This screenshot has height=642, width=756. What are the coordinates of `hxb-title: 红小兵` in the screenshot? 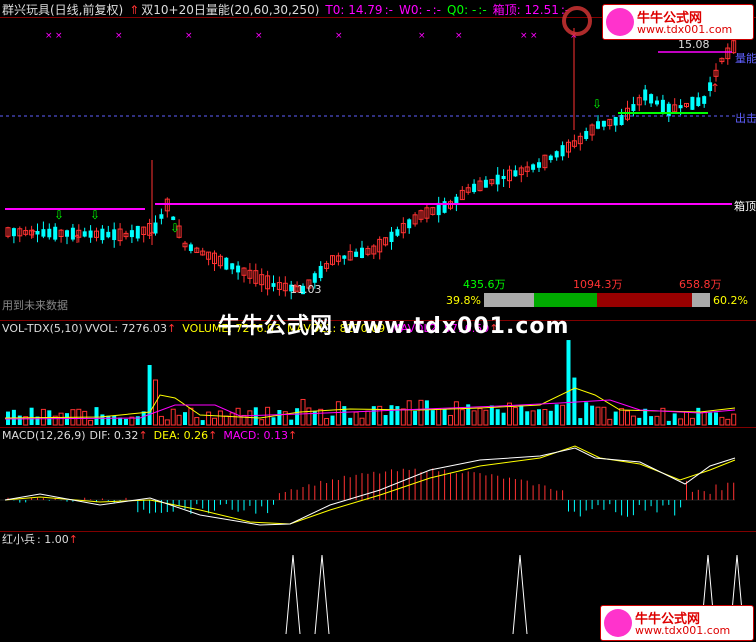 It's located at (18, 539).